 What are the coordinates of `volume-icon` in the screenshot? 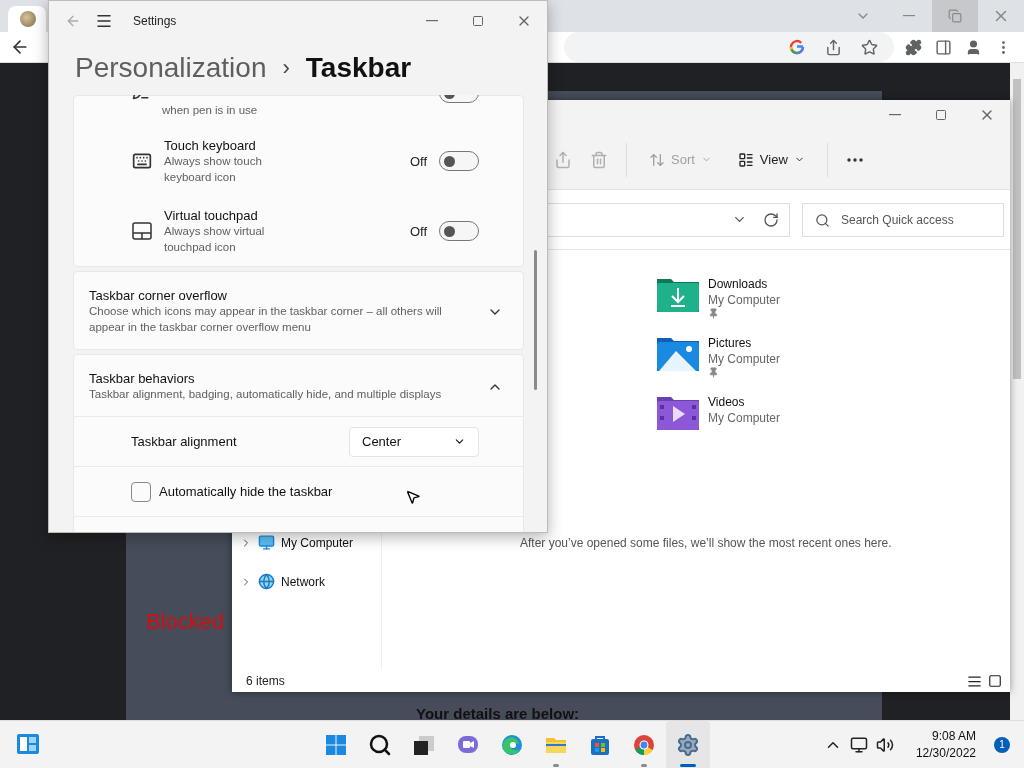 It's located at (884, 744).